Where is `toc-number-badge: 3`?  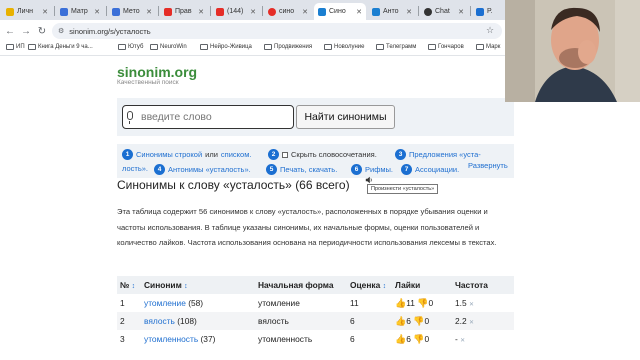
toc-number-badge: 3 is located at coordinates (400, 154).